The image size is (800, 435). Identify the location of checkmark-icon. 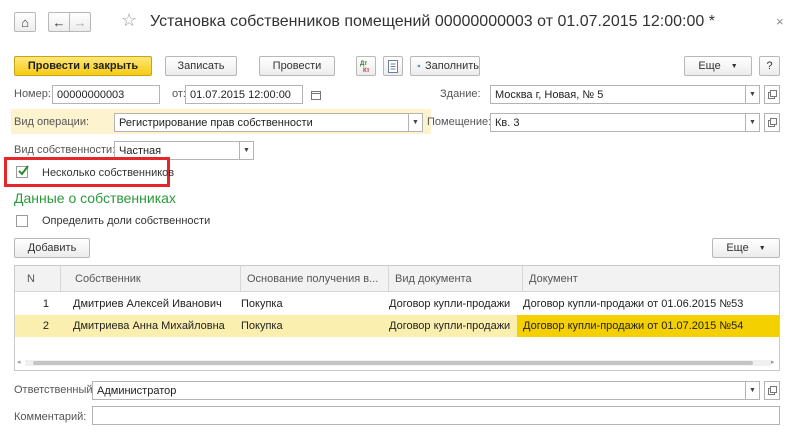
(23, 170).